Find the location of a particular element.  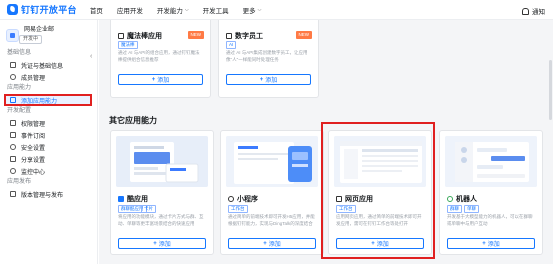

card-title: 酷应用 is located at coordinates (137, 199).